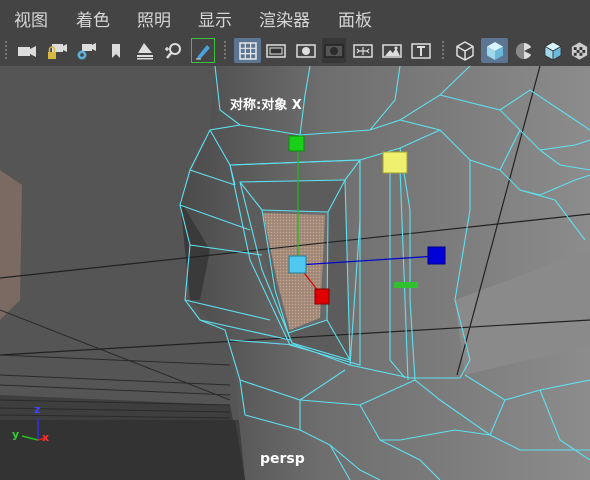  What do you see at coordinates (322, 296) in the screenshot?
I see `move-z-handle` at bounding box center [322, 296].